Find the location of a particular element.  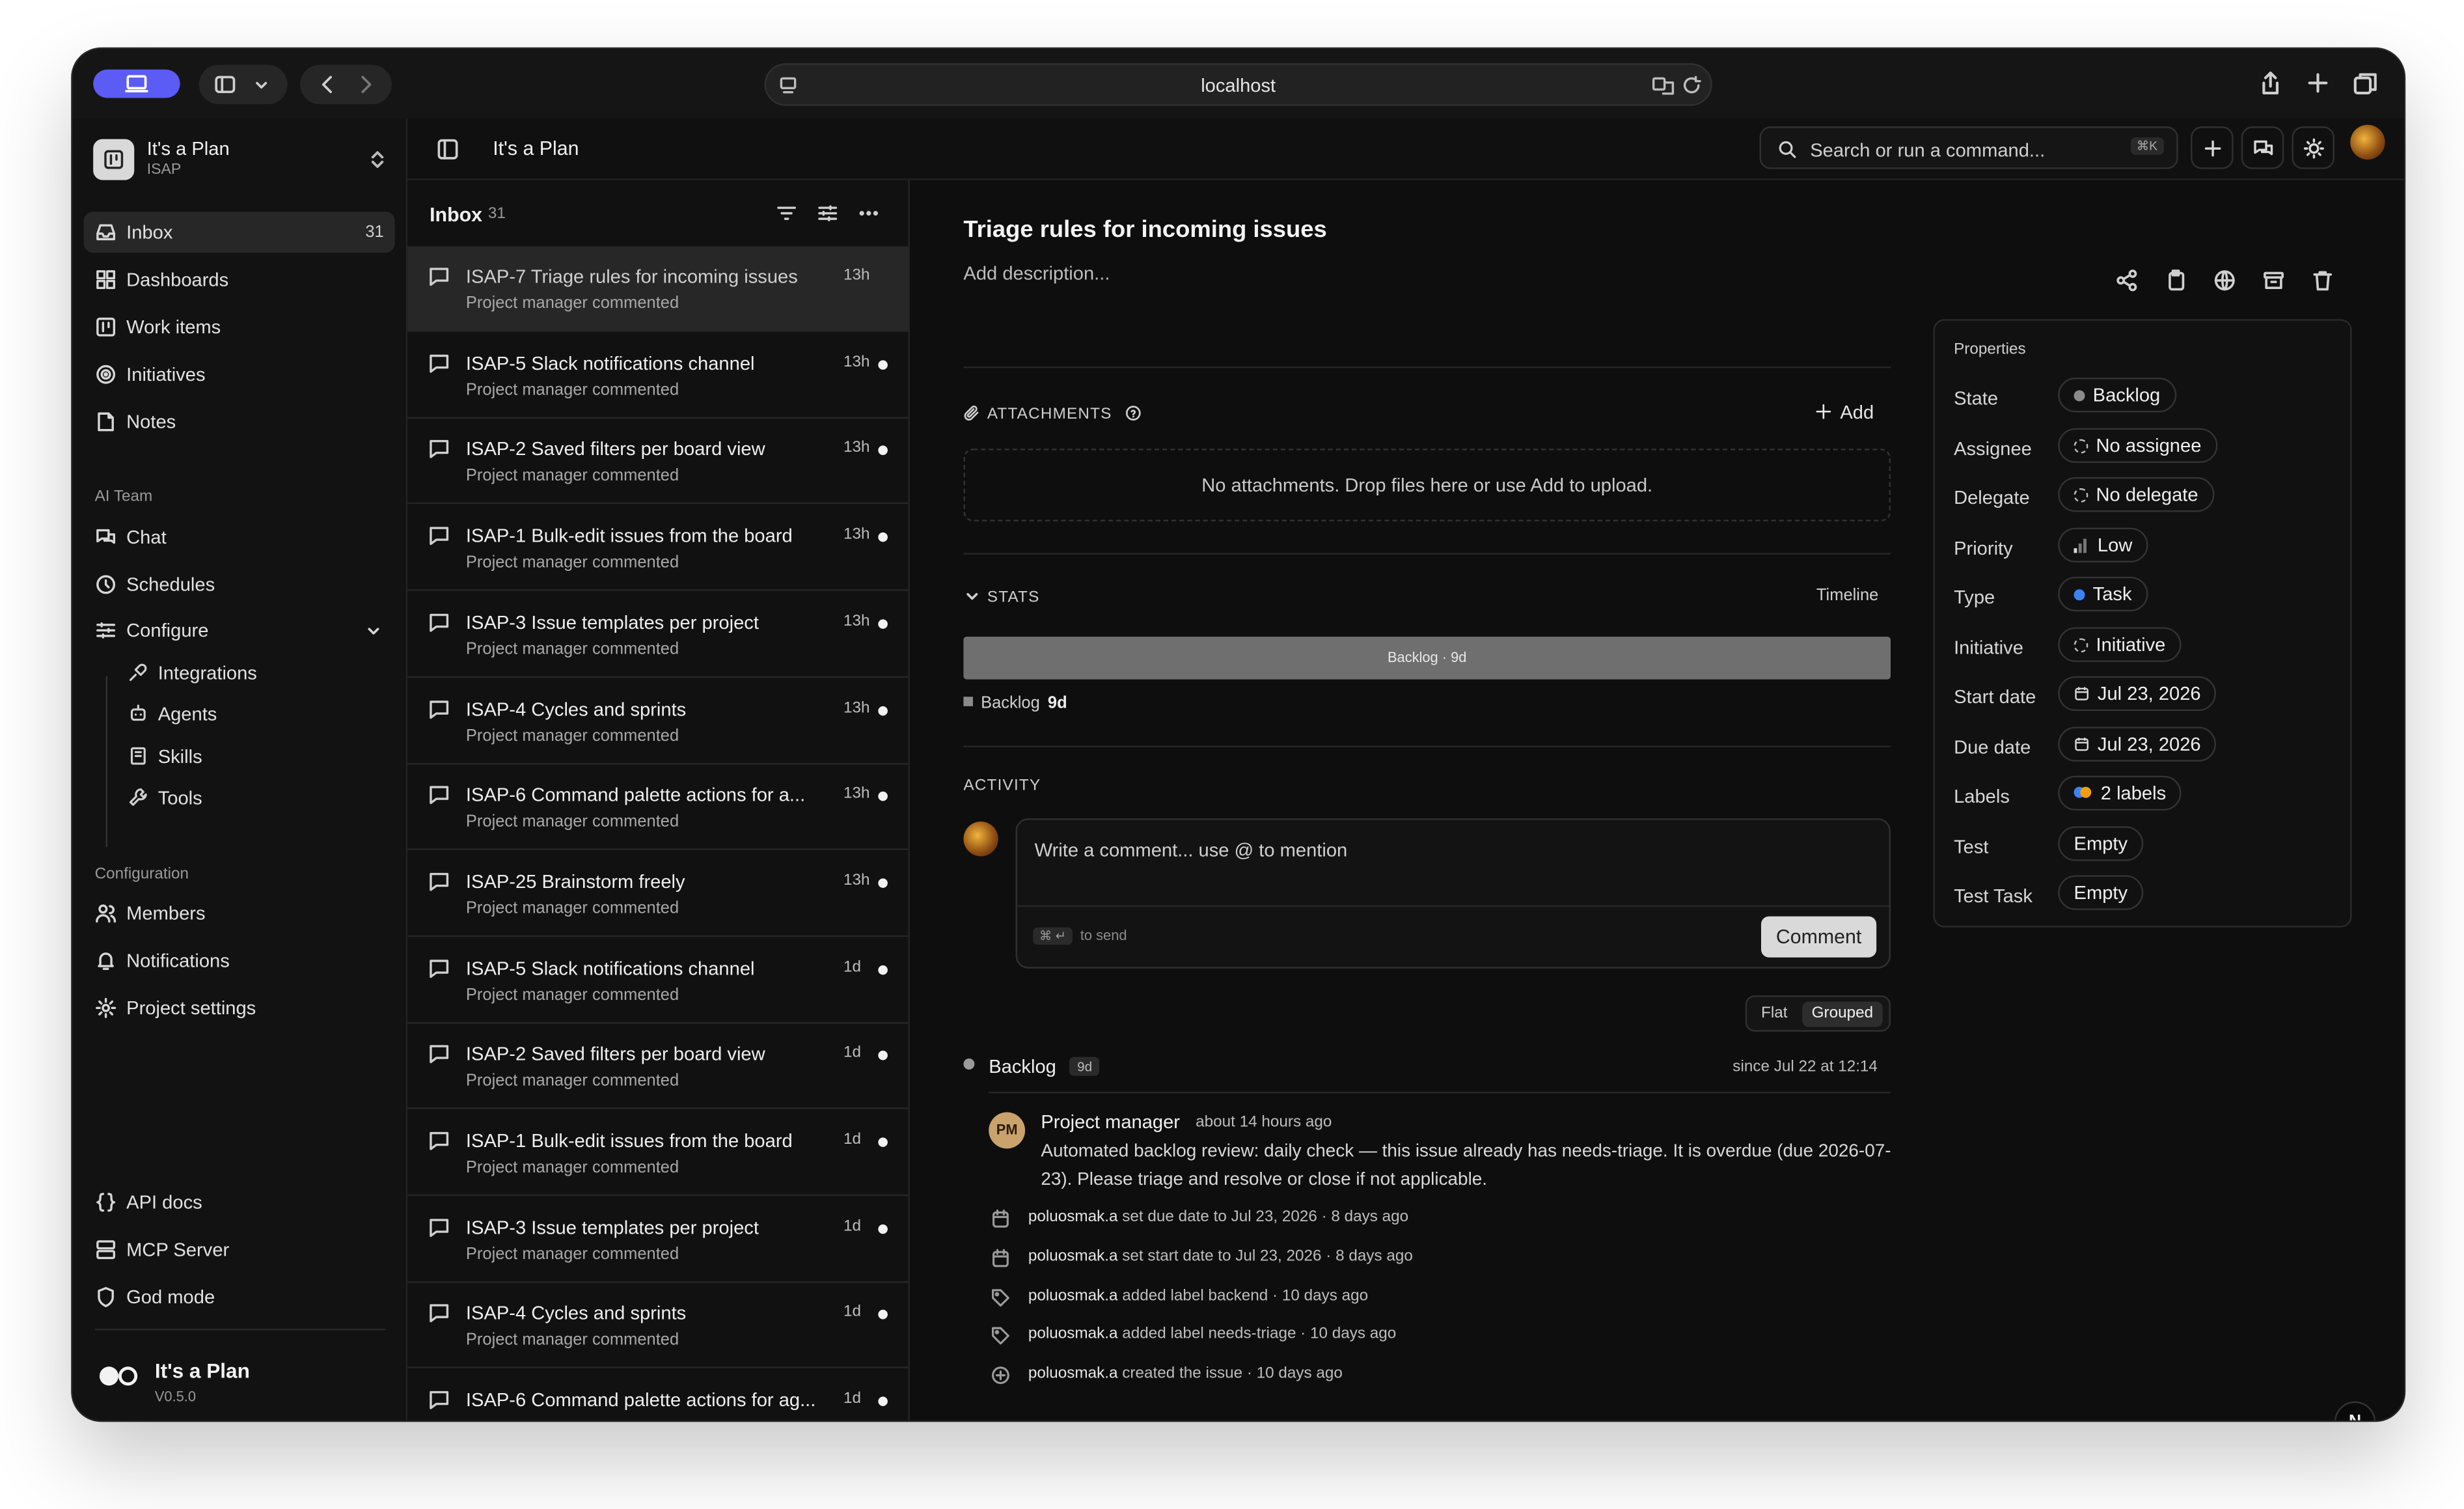

copy-icon is located at coordinates (2175, 281).